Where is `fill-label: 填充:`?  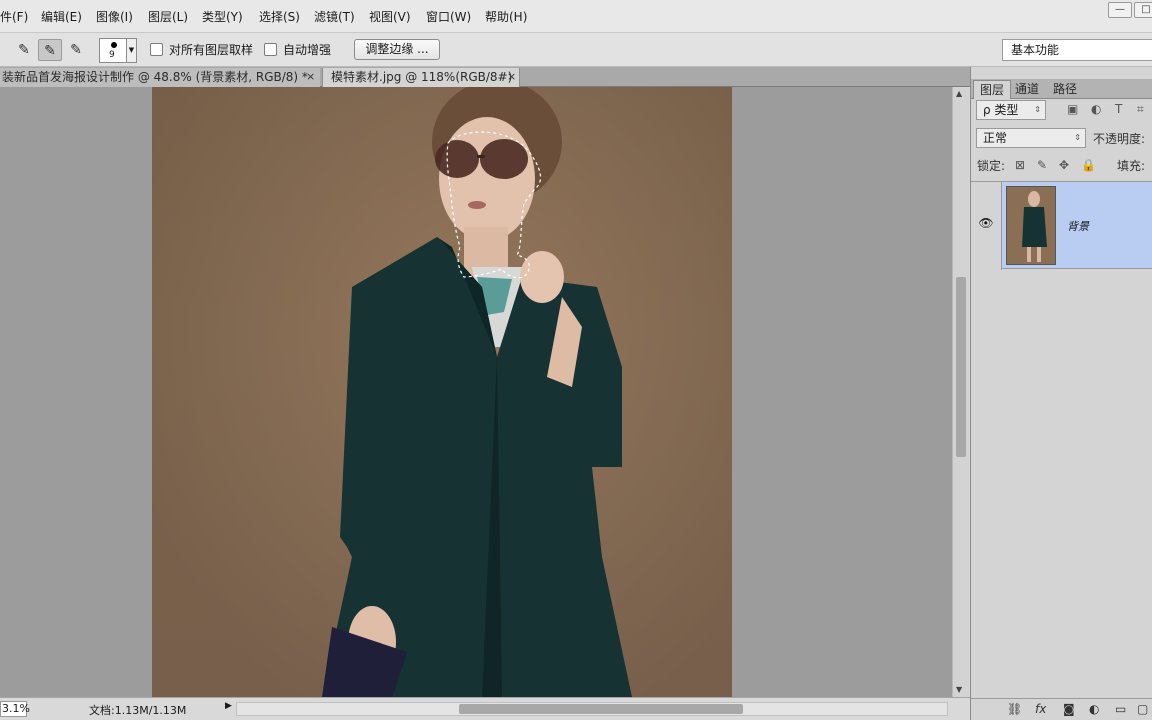
fill-label: 填充: is located at coordinates (1131, 166).